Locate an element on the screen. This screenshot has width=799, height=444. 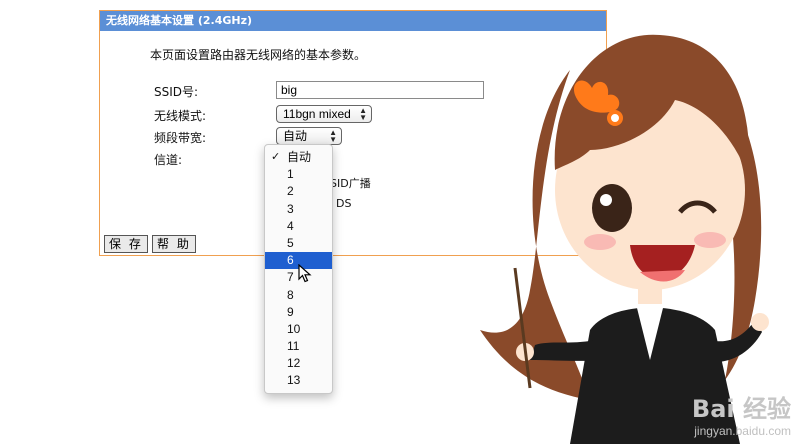
baidu-watermark: Bai 经验 jingyan.baidu.com is located at coordinates (741, 413).